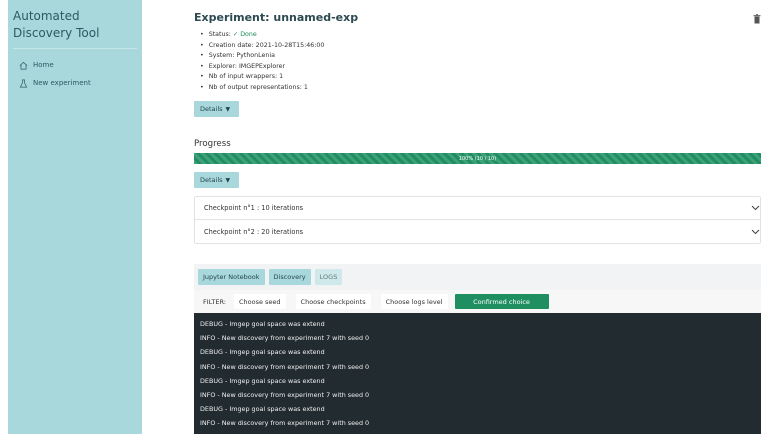  What do you see at coordinates (262, 67) in the screenshot?
I see `info-explorer: Explorer: IMGEPExplorer` at bounding box center [262, 67].